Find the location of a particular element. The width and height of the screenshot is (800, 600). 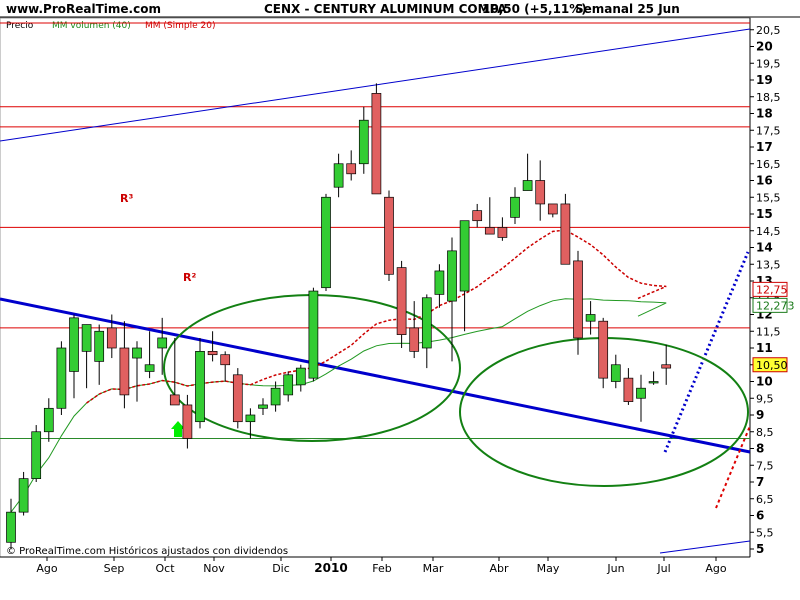

y-tick-label: 18,5 is located at coordinates (768, 97).